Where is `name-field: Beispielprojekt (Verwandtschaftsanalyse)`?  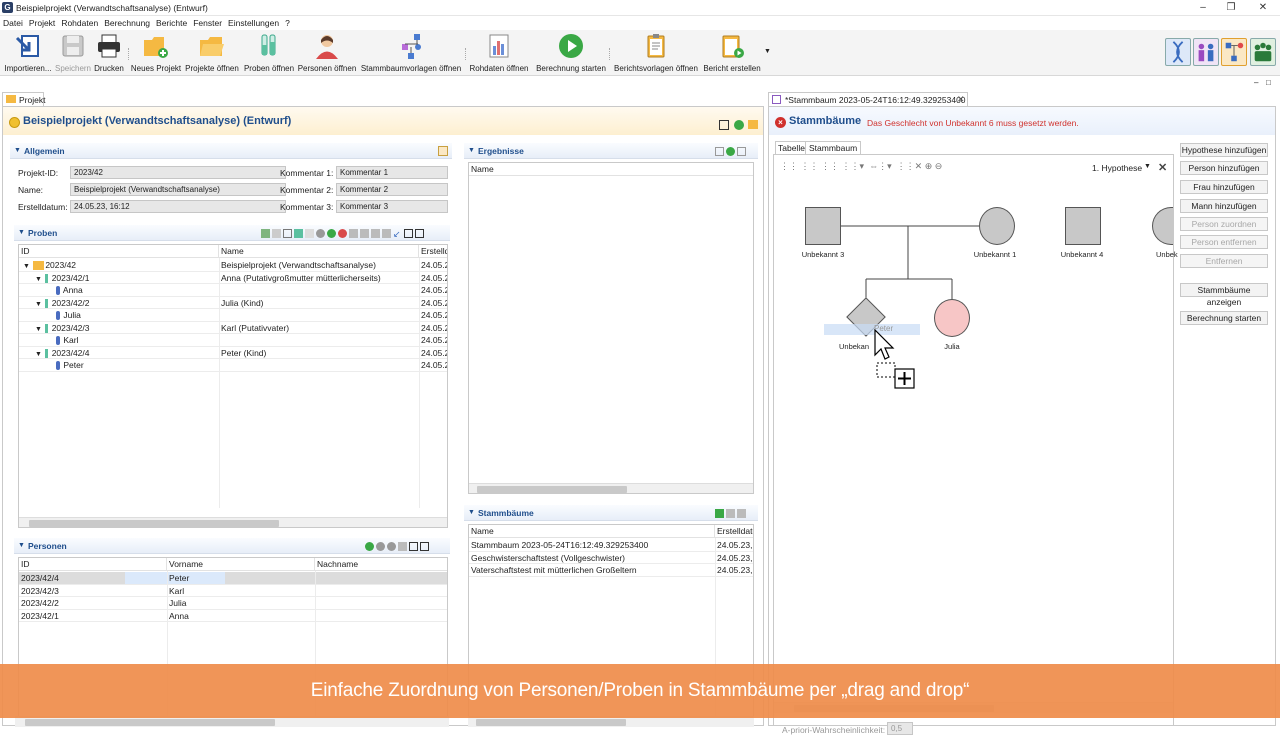 name-field: Beispielprojekt (Verwandtschaftsanalyse) is located at coordinates (178, 189).